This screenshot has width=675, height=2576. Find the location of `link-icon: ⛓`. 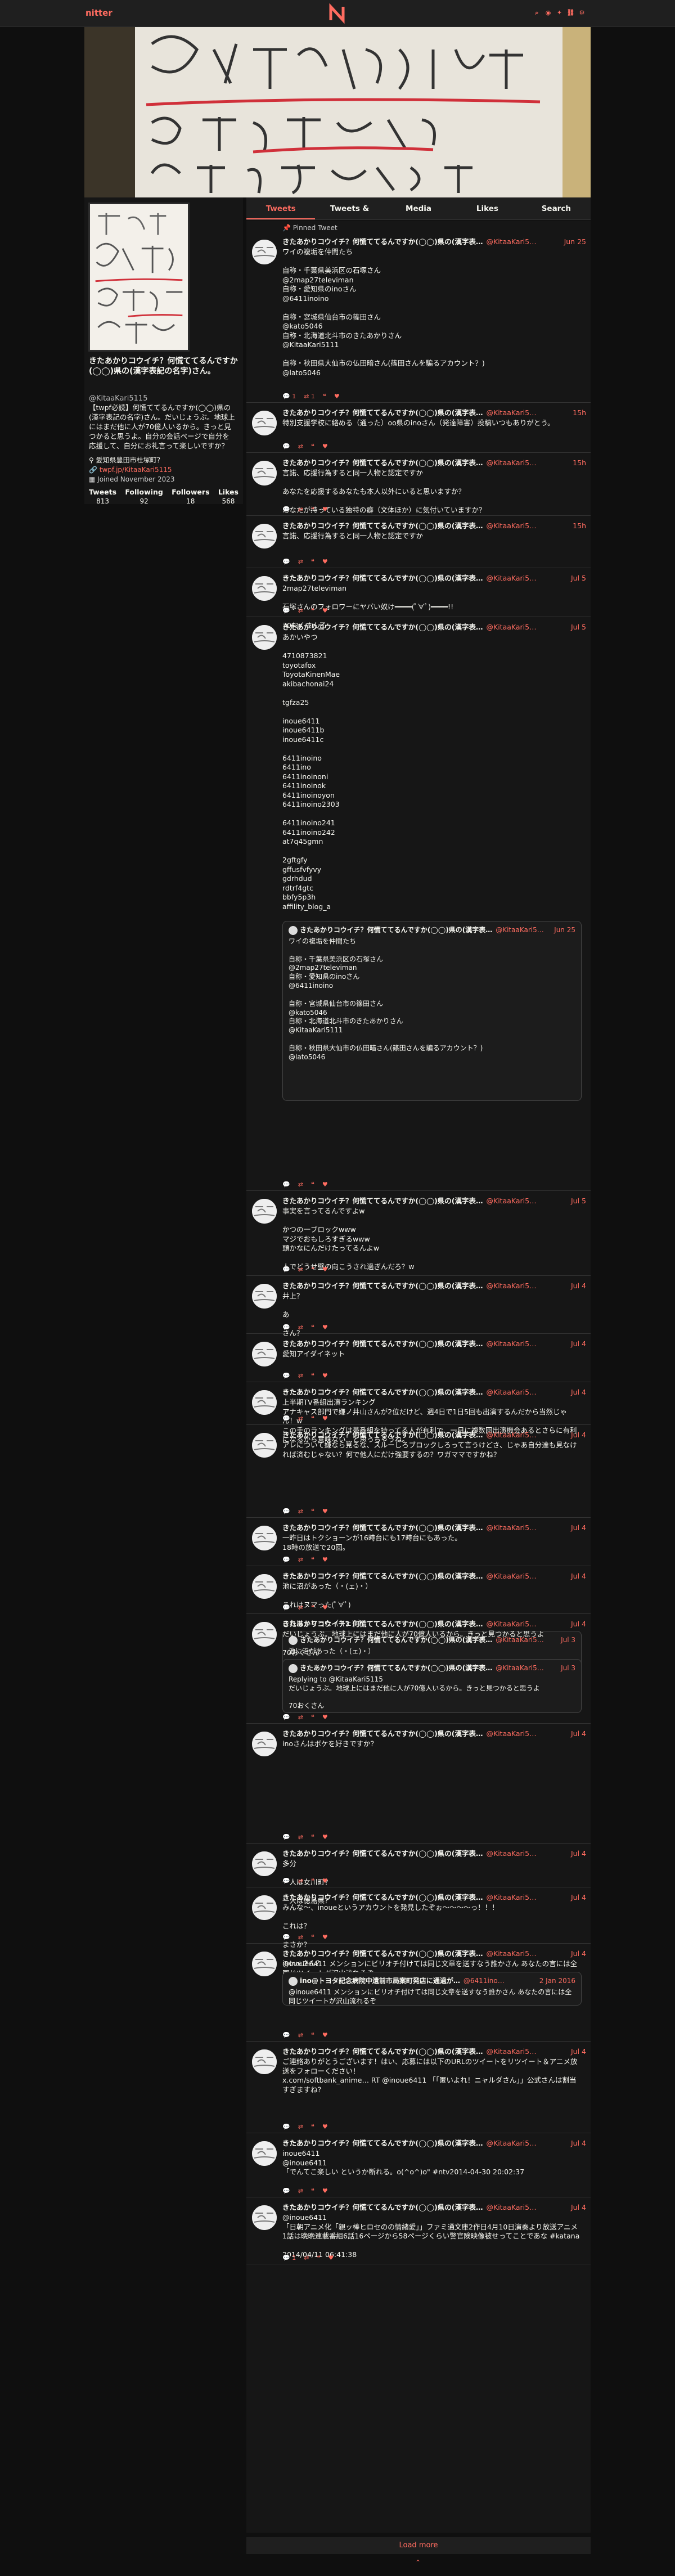

link-icon: ⛓ is located at coordinates (571, 13).